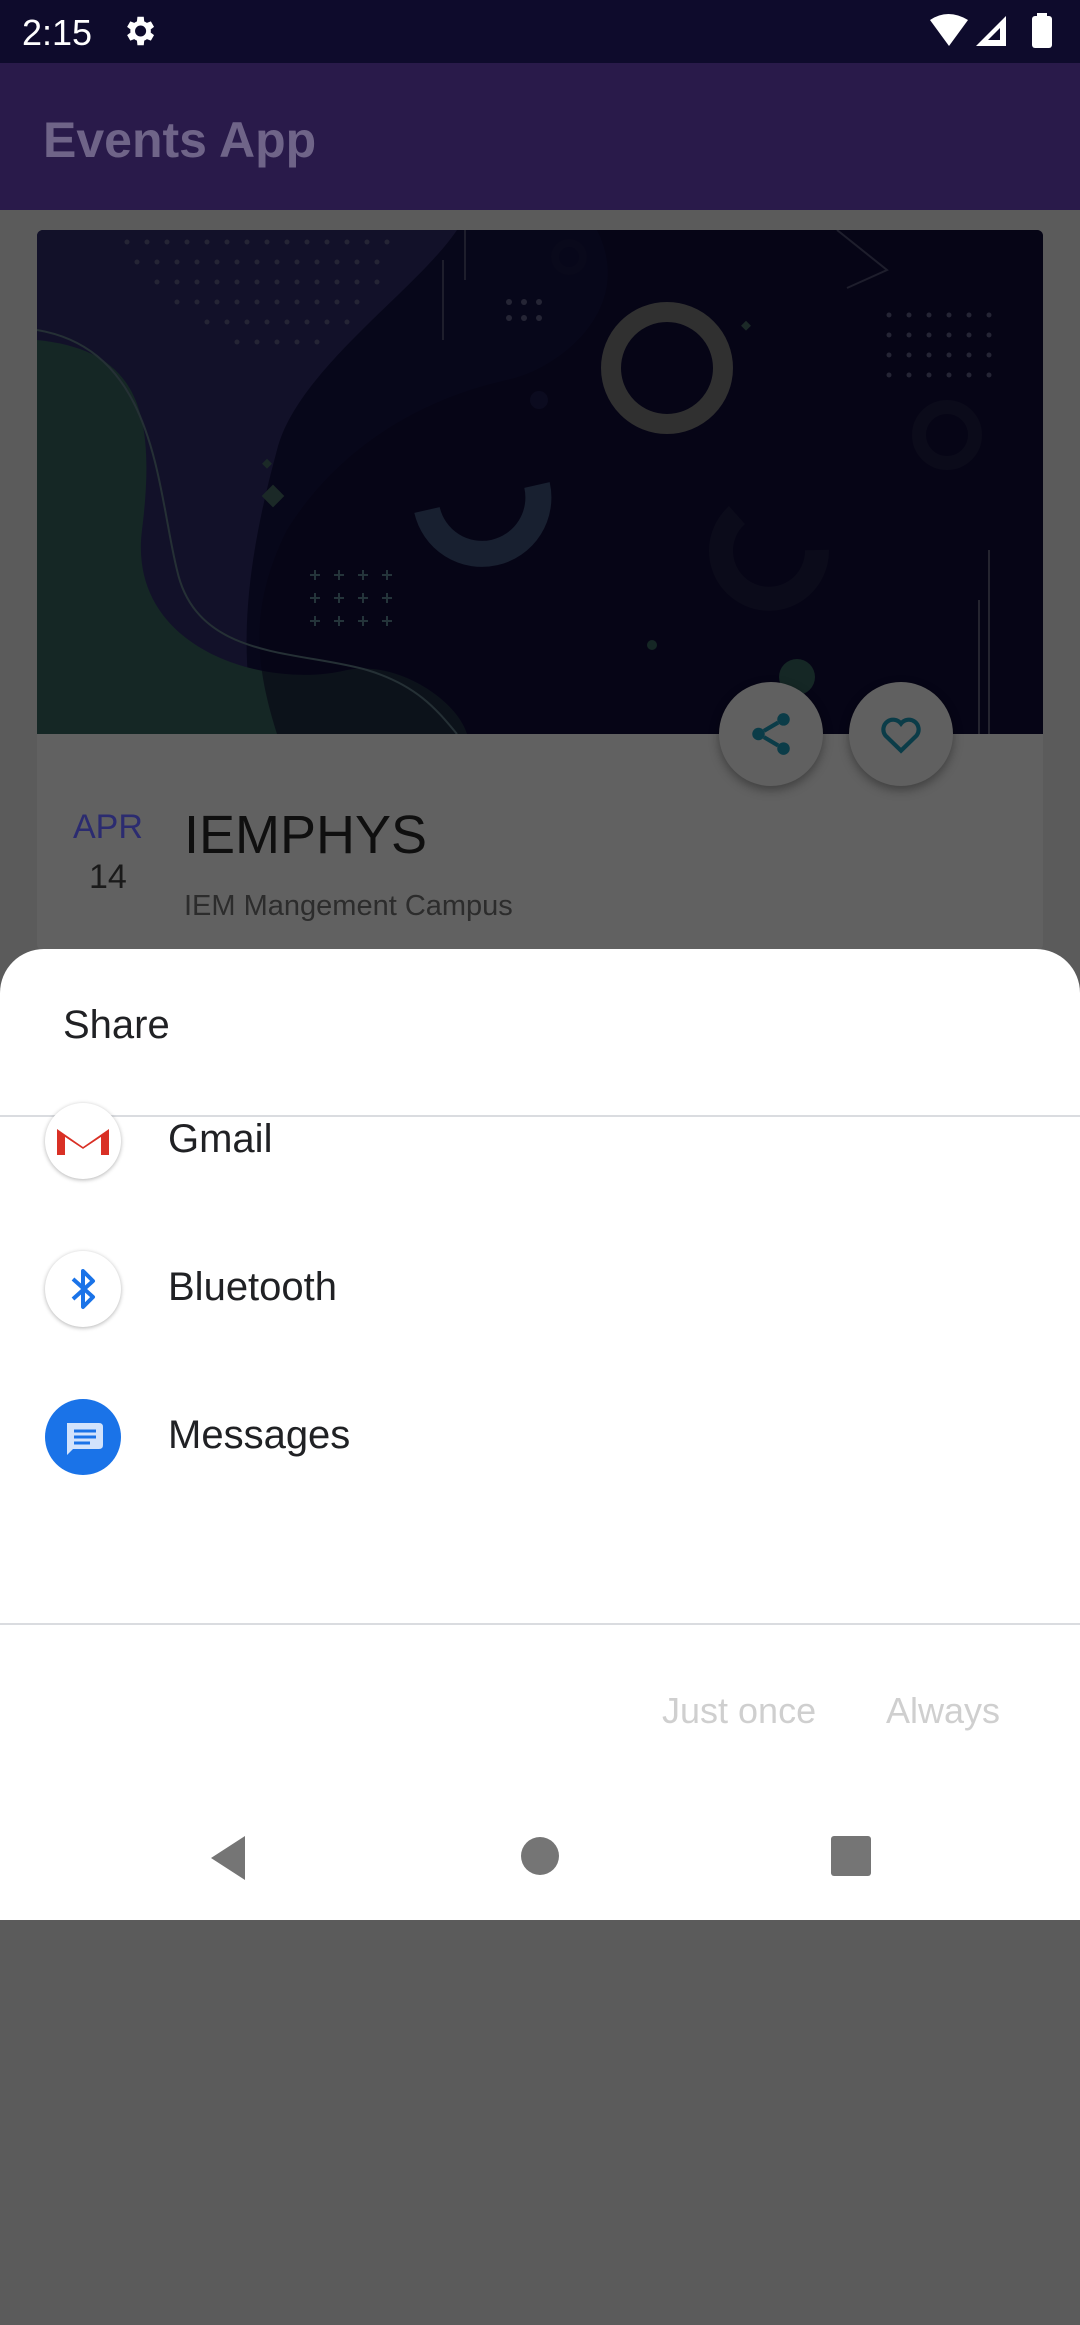  What do you see at coordinates (83, 1289) in the screenshot?
I see `bluetooth-icon` at bounding box center [83, 1289].